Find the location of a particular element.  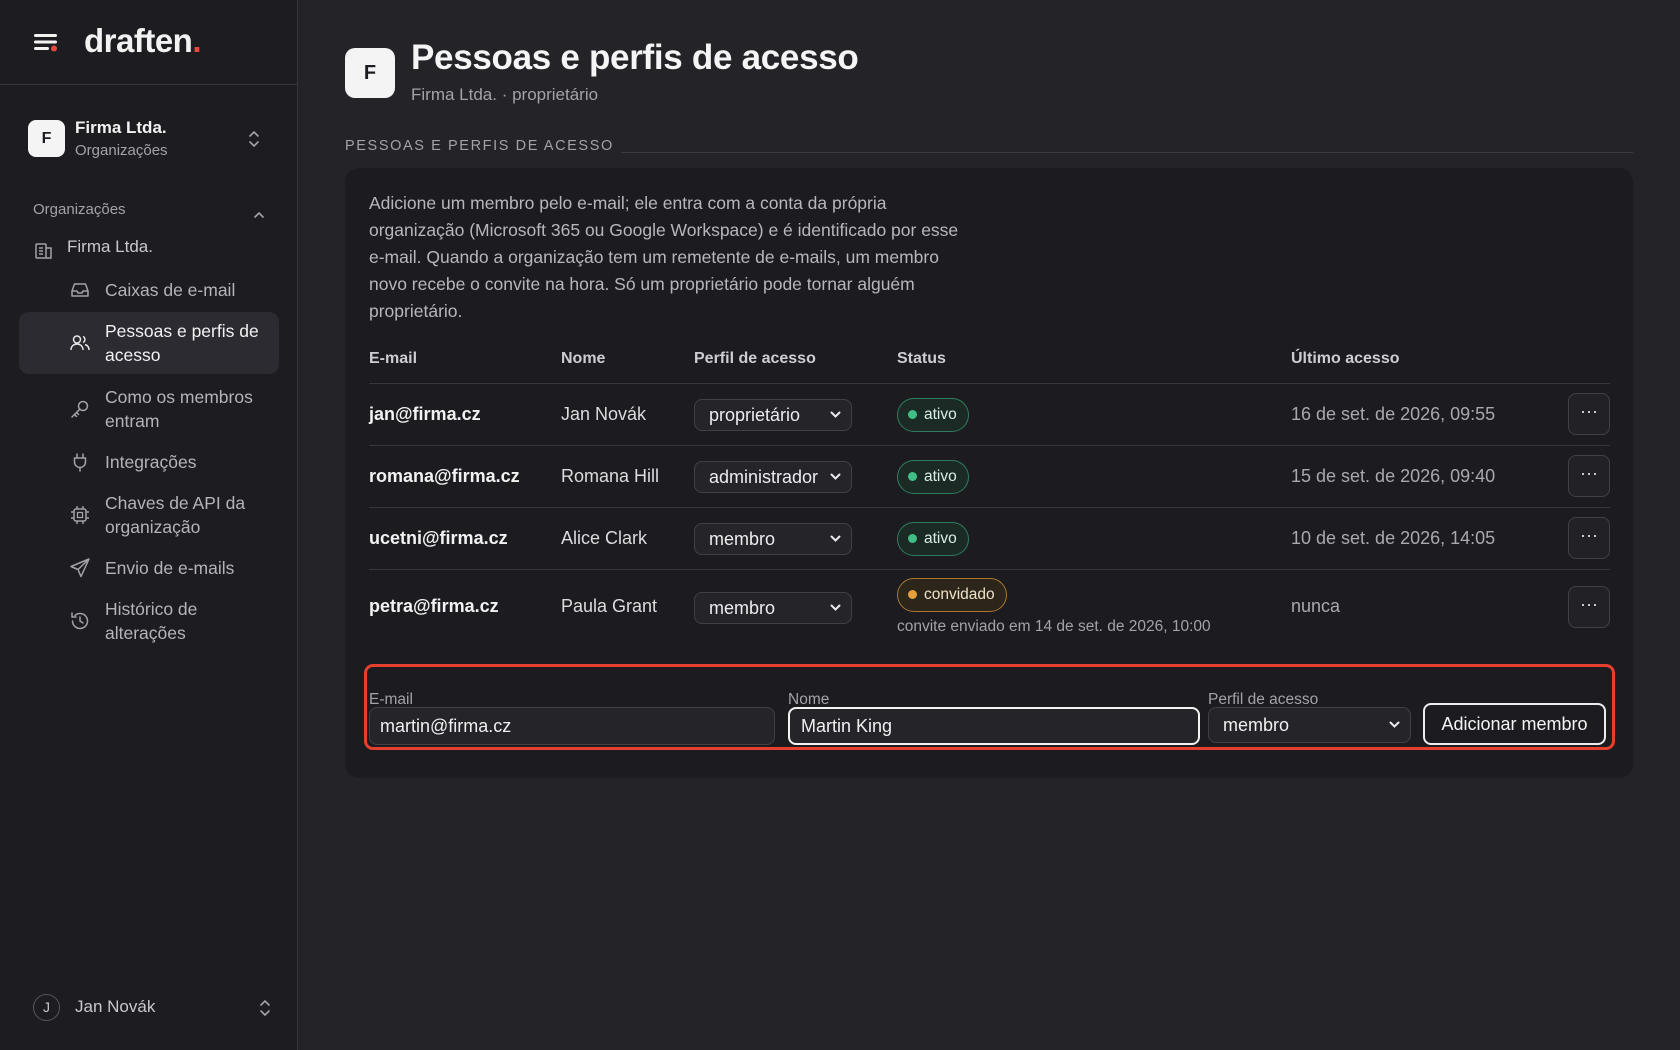

user-switcher: J Jan Novák is located at coordinates (153, 1008).